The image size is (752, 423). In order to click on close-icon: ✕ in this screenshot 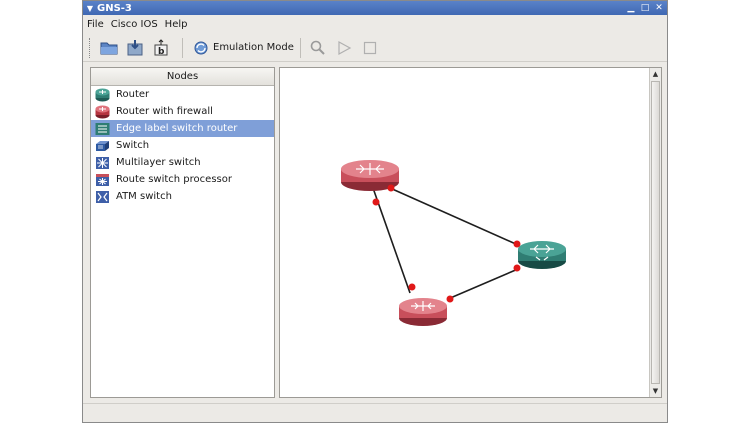, I will do `click(659, 8)`.